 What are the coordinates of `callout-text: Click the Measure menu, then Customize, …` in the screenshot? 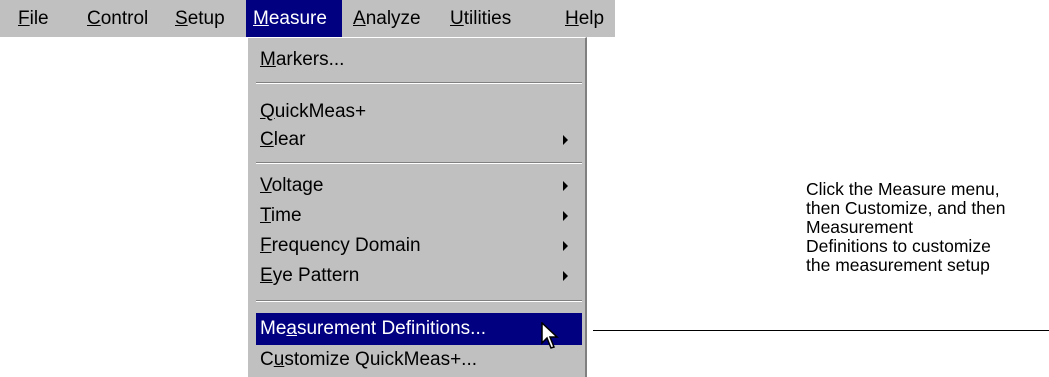 It's located at (906, 227).